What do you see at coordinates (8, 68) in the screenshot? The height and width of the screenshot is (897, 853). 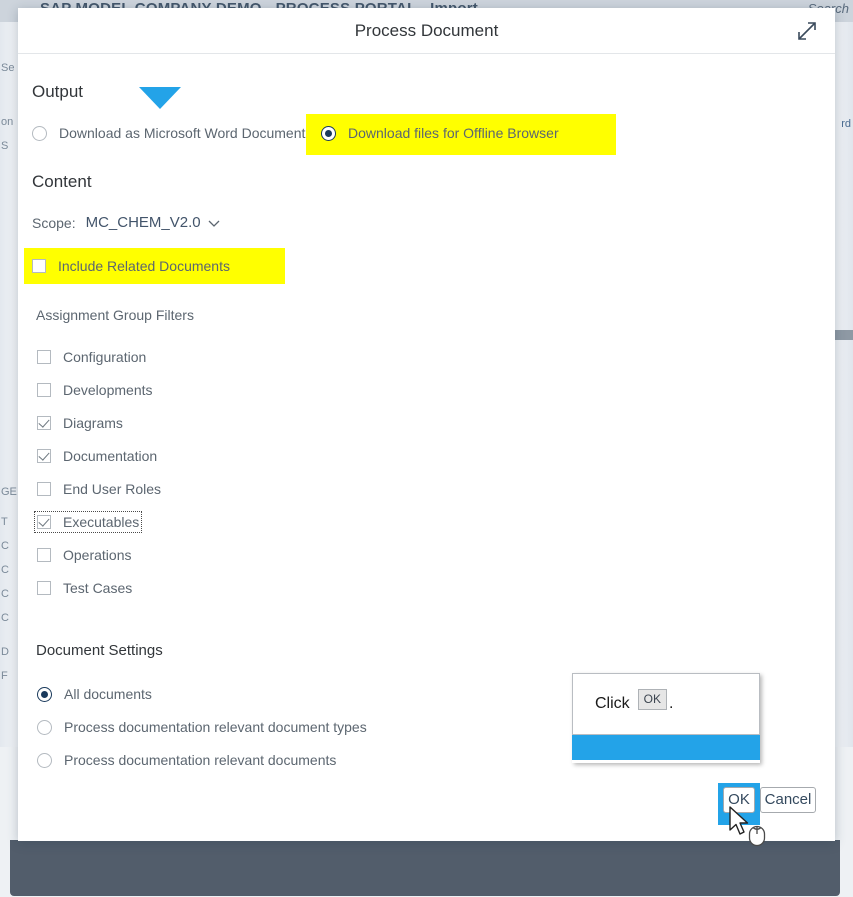 I see `background-fragment: Se` at bounding box center [8, 68].